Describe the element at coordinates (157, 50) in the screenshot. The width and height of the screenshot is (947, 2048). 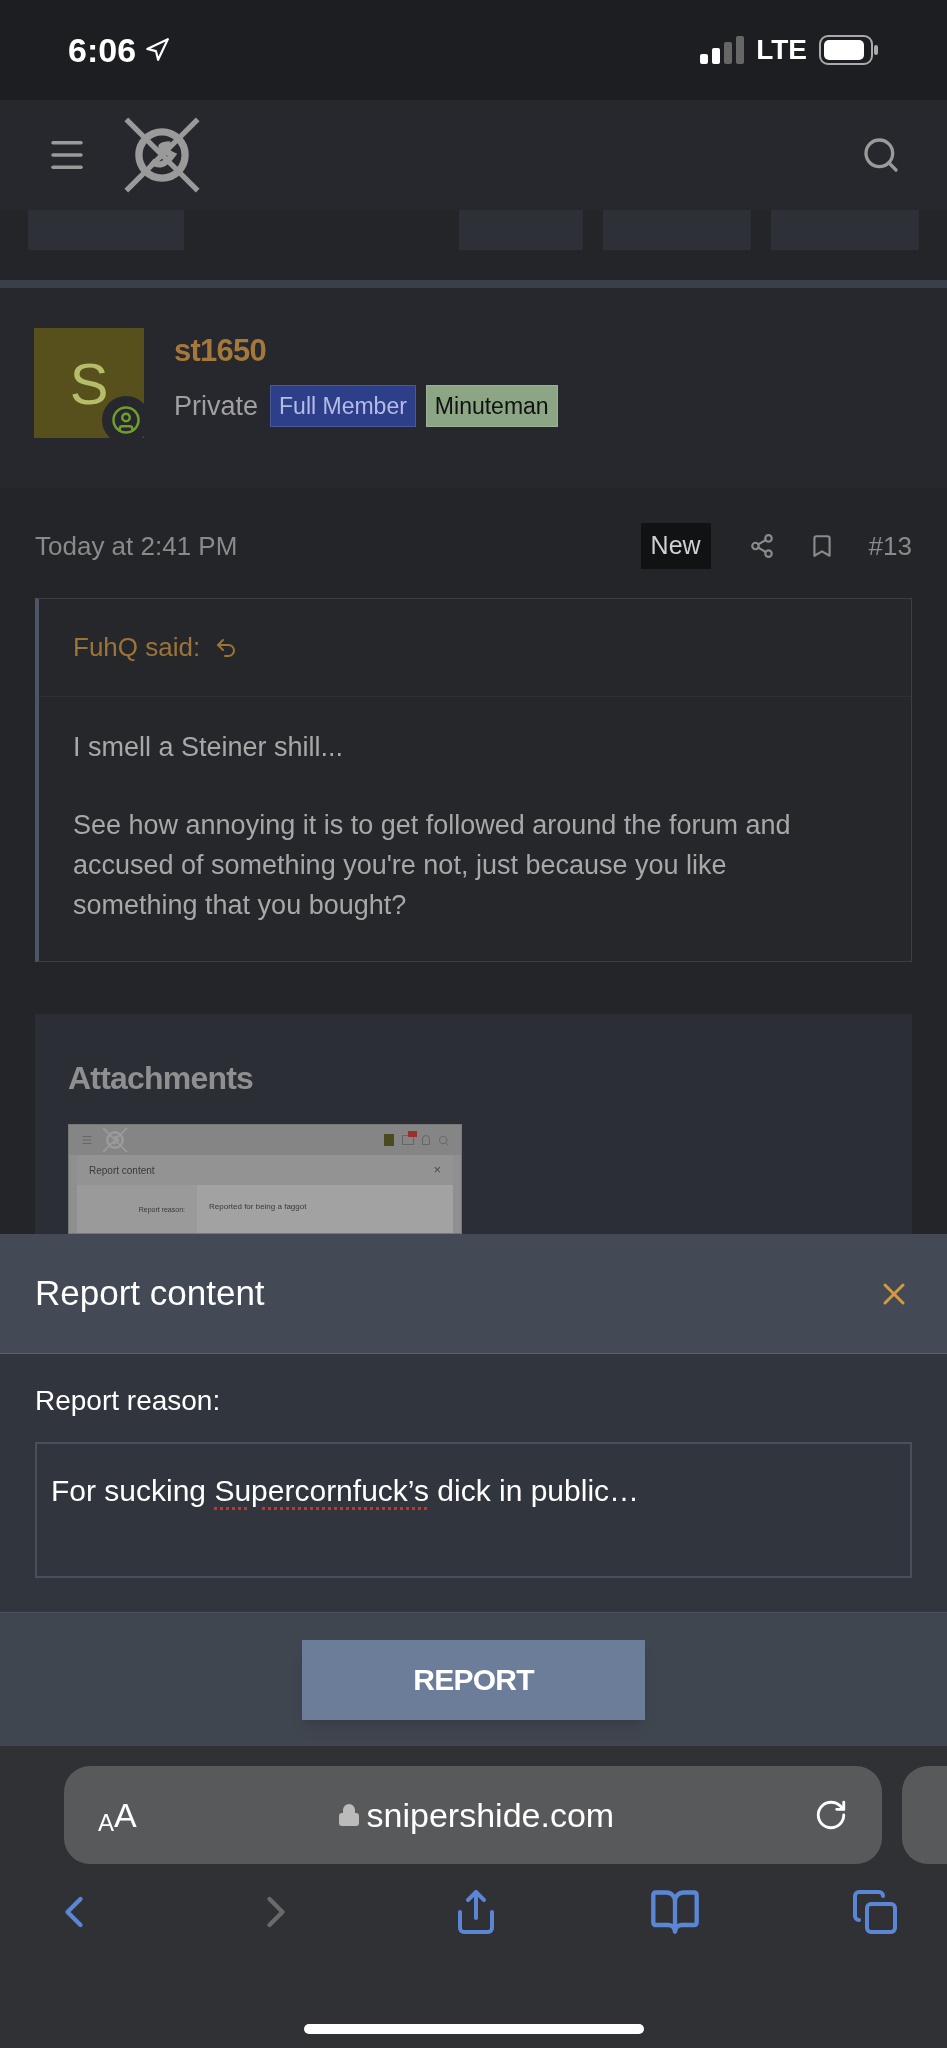
I see `location-arrow-icon` at that location.